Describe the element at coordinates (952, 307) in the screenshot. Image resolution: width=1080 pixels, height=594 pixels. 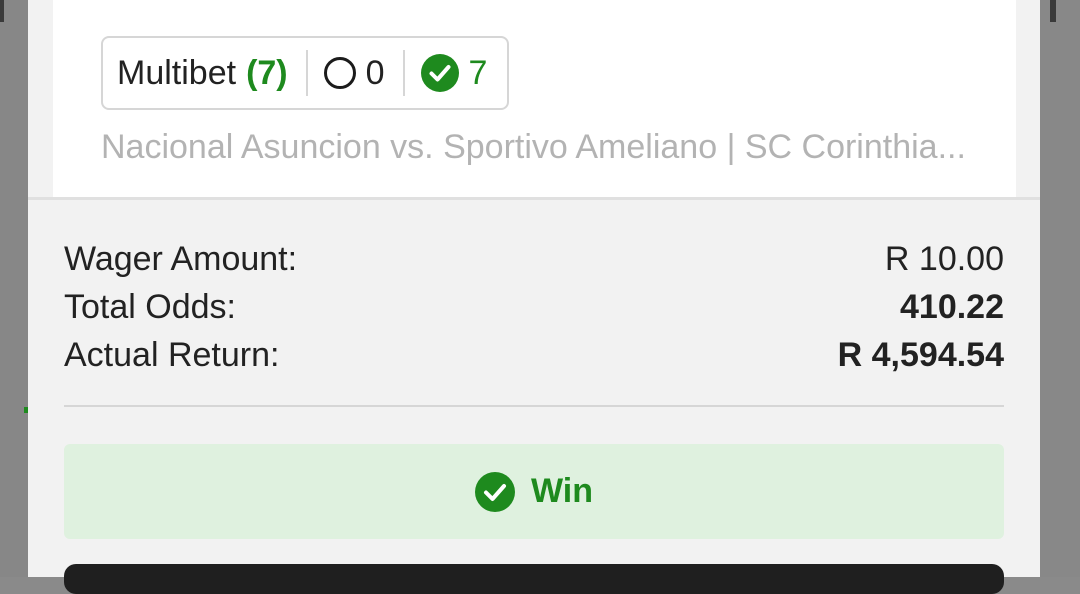
I see `odds-value: 410.22` at that location.